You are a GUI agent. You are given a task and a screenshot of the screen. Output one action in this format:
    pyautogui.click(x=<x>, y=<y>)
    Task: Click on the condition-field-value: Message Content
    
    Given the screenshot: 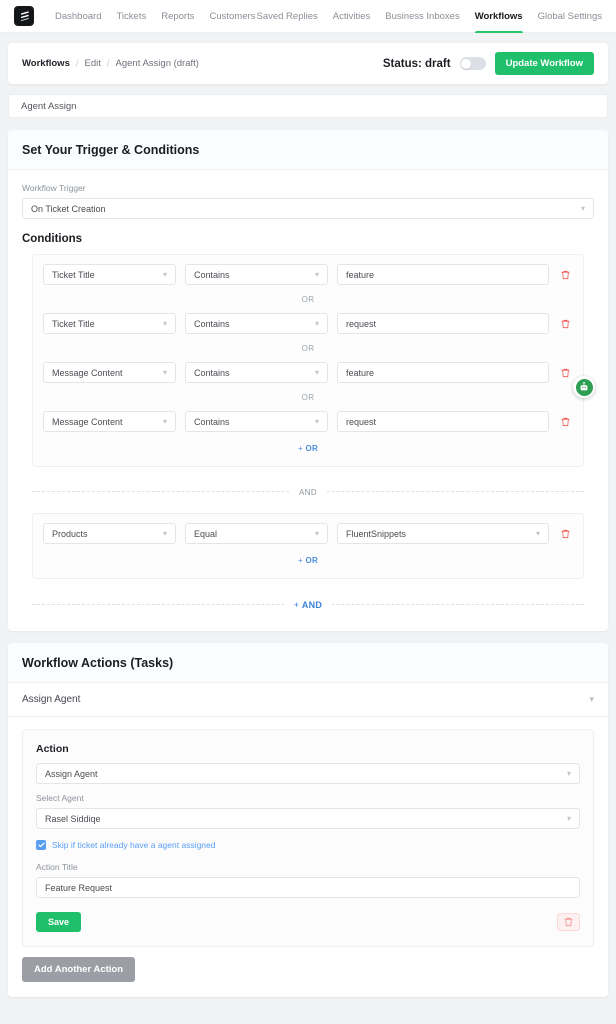 What is the action you would take?
    pyautogui.click(x=87, y=421)
    